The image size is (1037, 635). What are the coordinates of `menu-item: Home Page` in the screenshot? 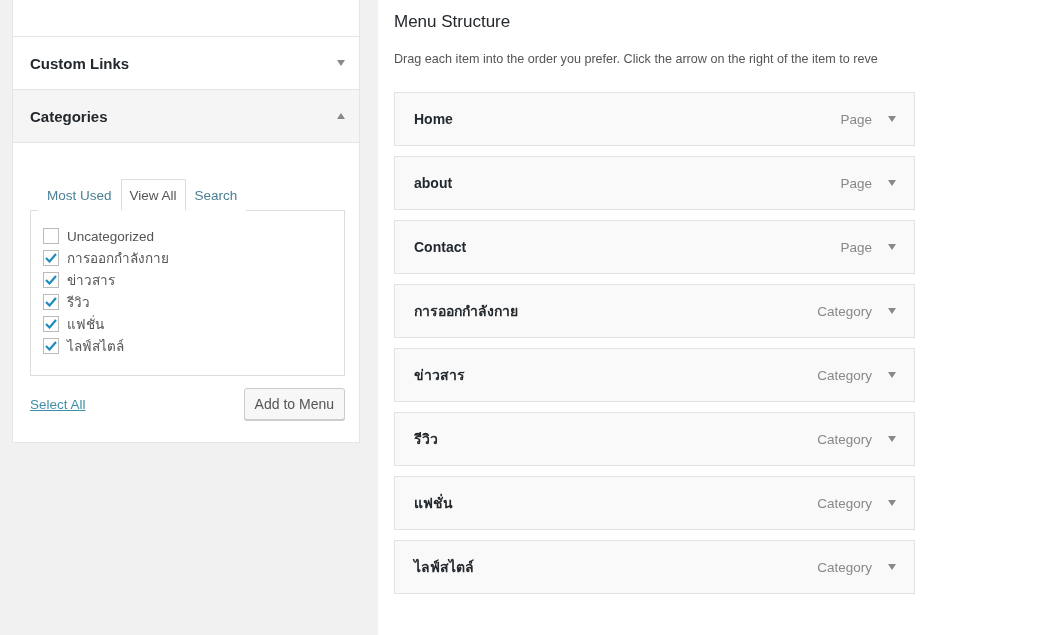 It's located at (654, 119).